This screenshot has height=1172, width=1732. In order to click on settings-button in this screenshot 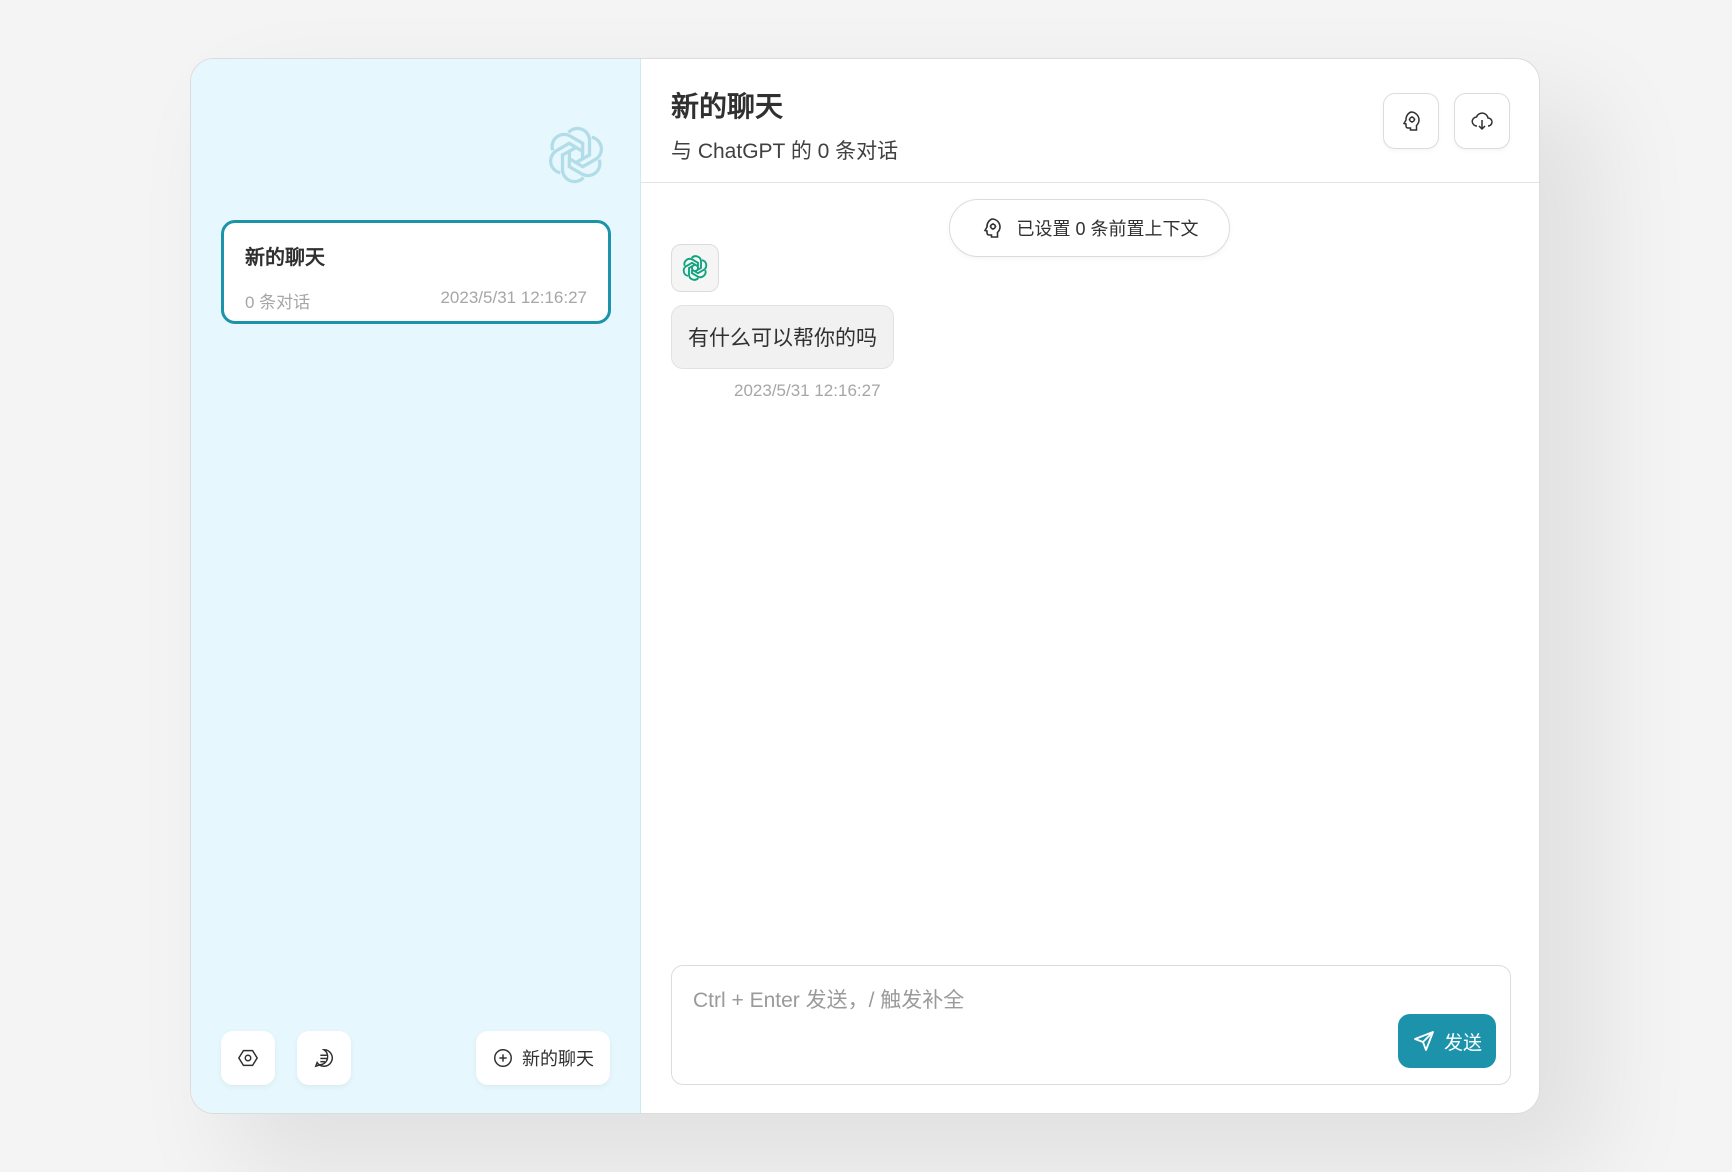, I will do `click(248, 1058)`.